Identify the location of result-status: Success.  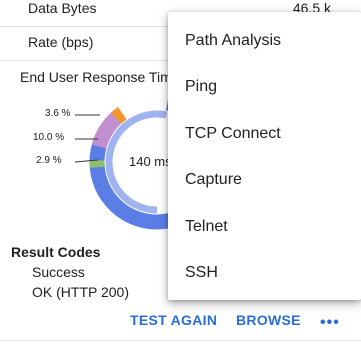
(58, 272).